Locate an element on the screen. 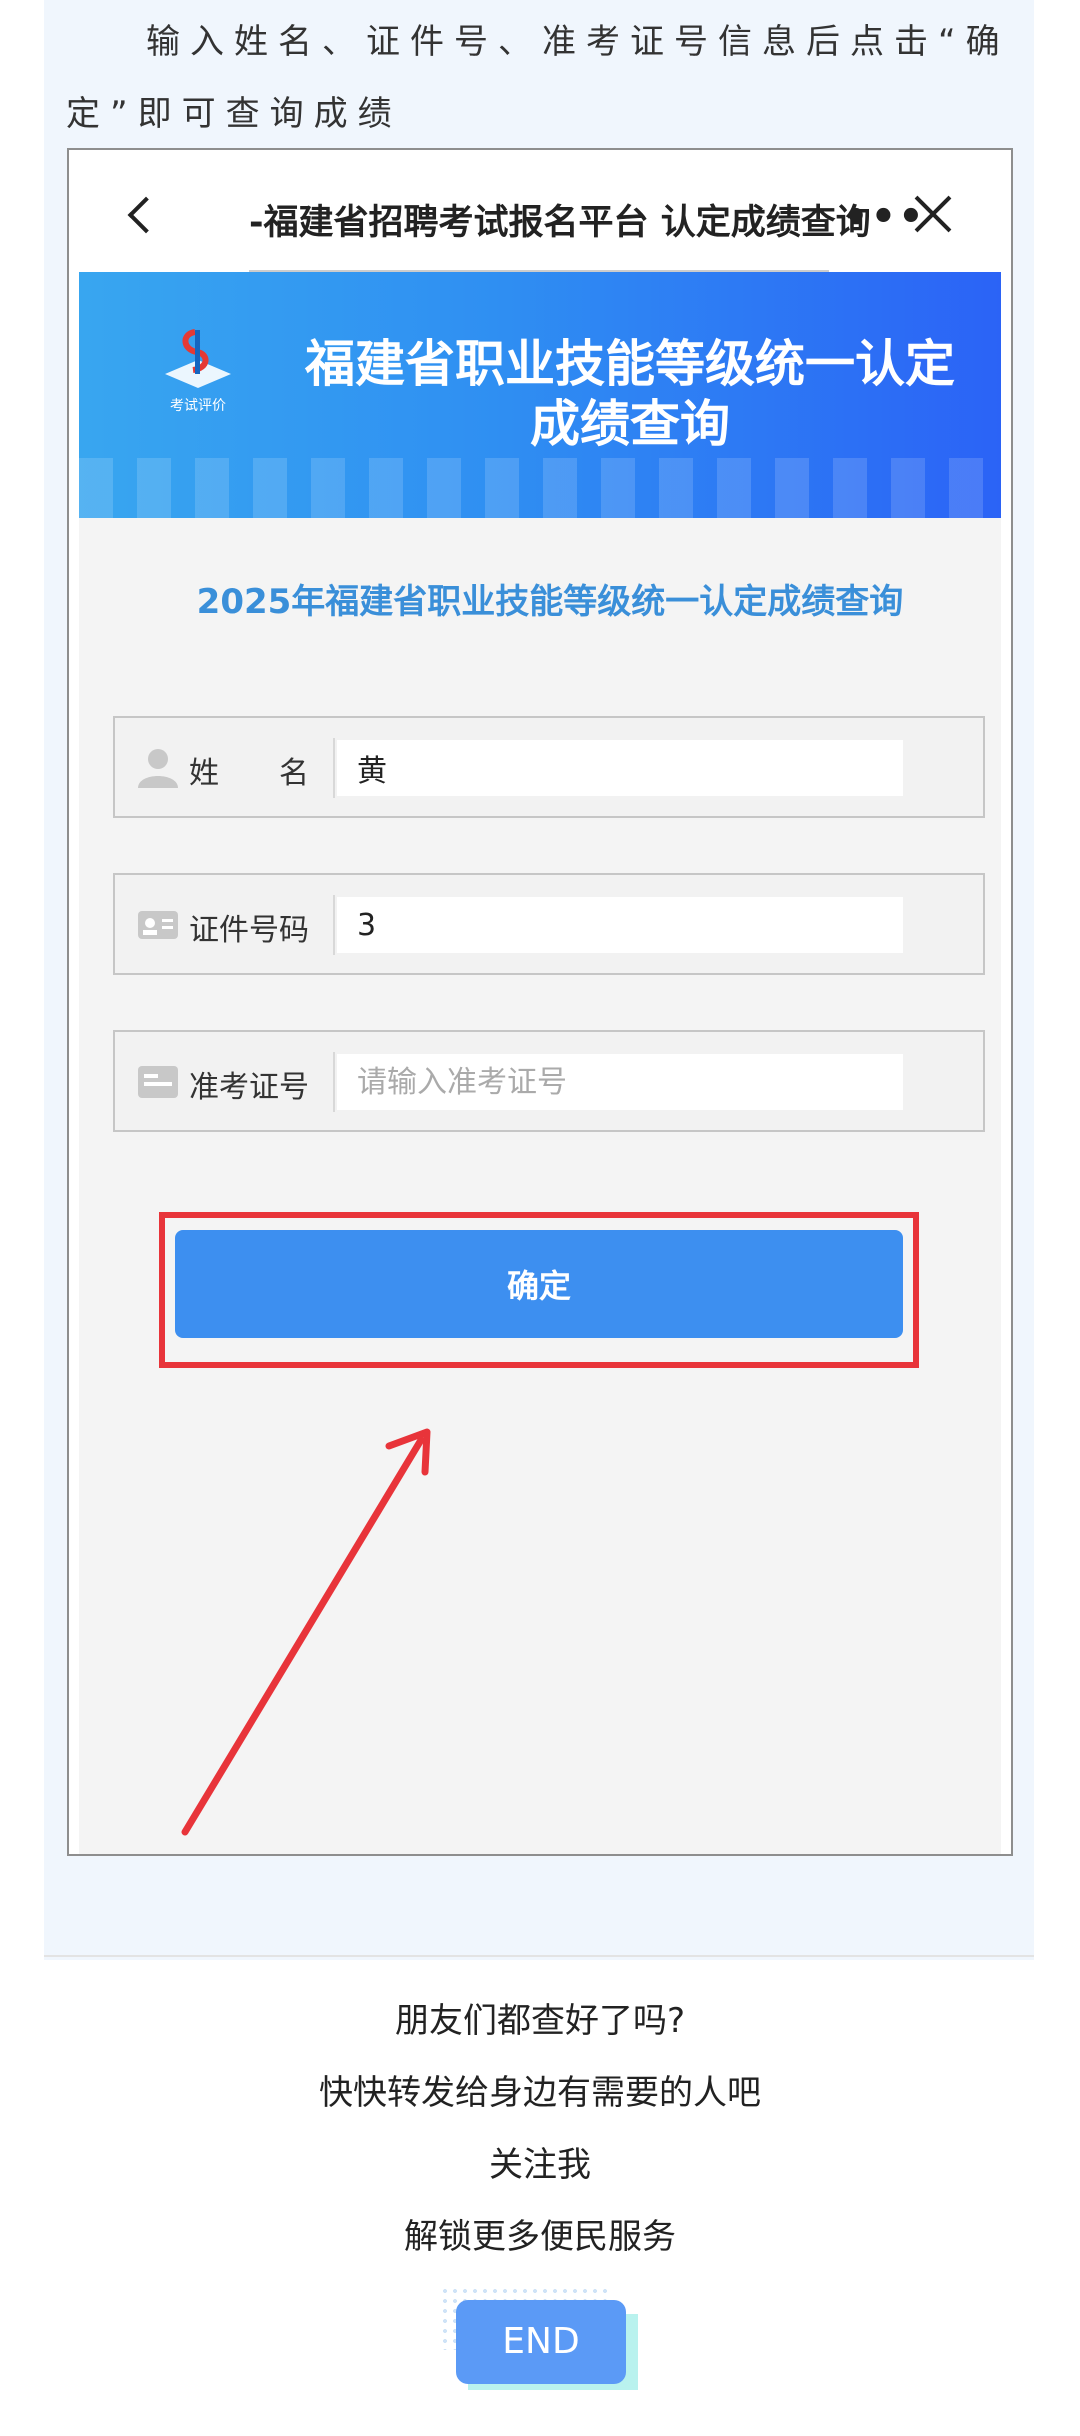 This screenshot has height=2436, width=1080. intro-text: 输入姓名、证件号、准考证号信息后点击“确定”即可查询成绩 is located at coordinates (538, 78).